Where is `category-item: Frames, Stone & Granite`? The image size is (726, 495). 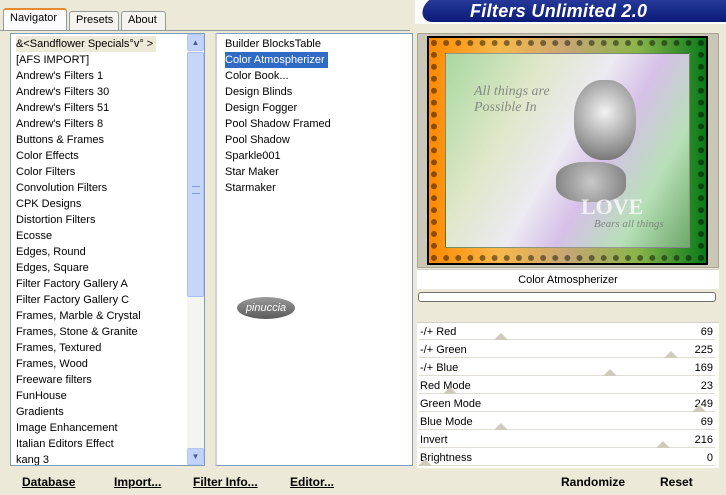
category-item: Frames, Stone & Granite is located at coordinates (100, 332).